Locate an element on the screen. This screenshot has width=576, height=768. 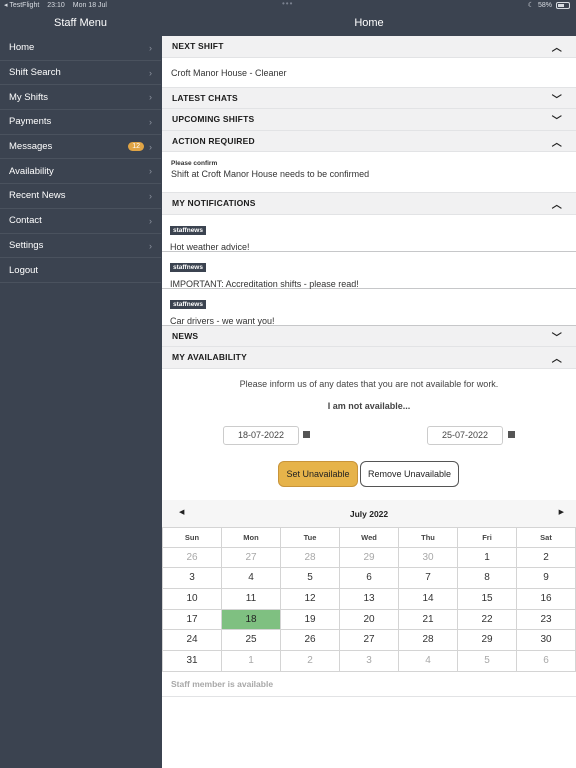
calendar-day: 24 is located at coordinates (192, 640).